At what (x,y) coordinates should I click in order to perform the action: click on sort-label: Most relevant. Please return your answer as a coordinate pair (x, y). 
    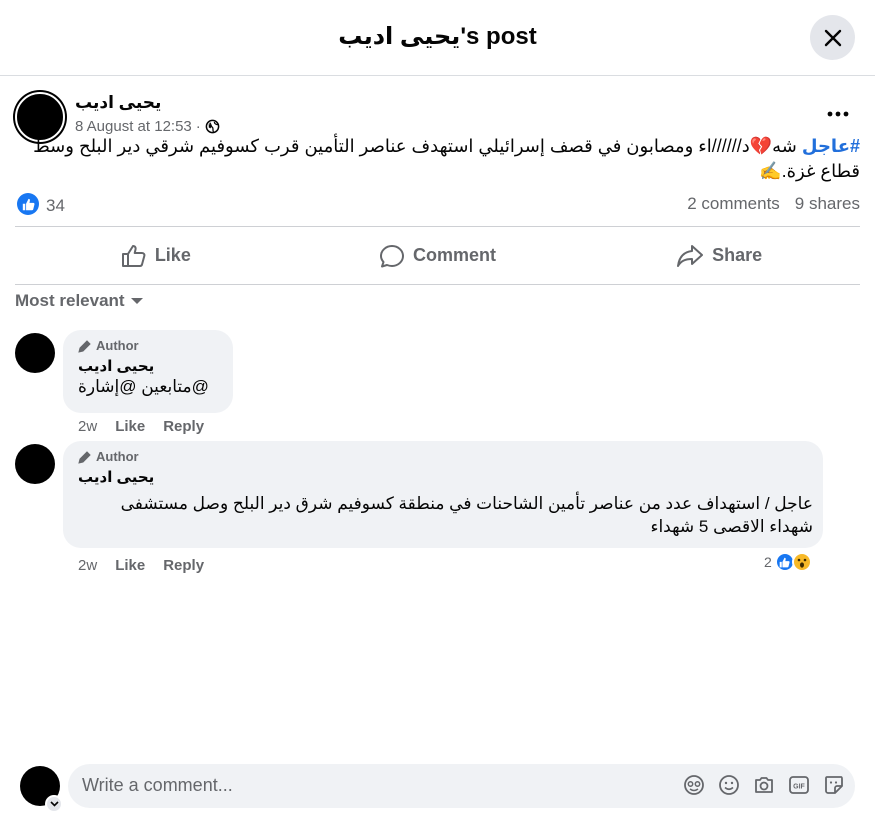
    Looking at the image, I should click on (70, 300).